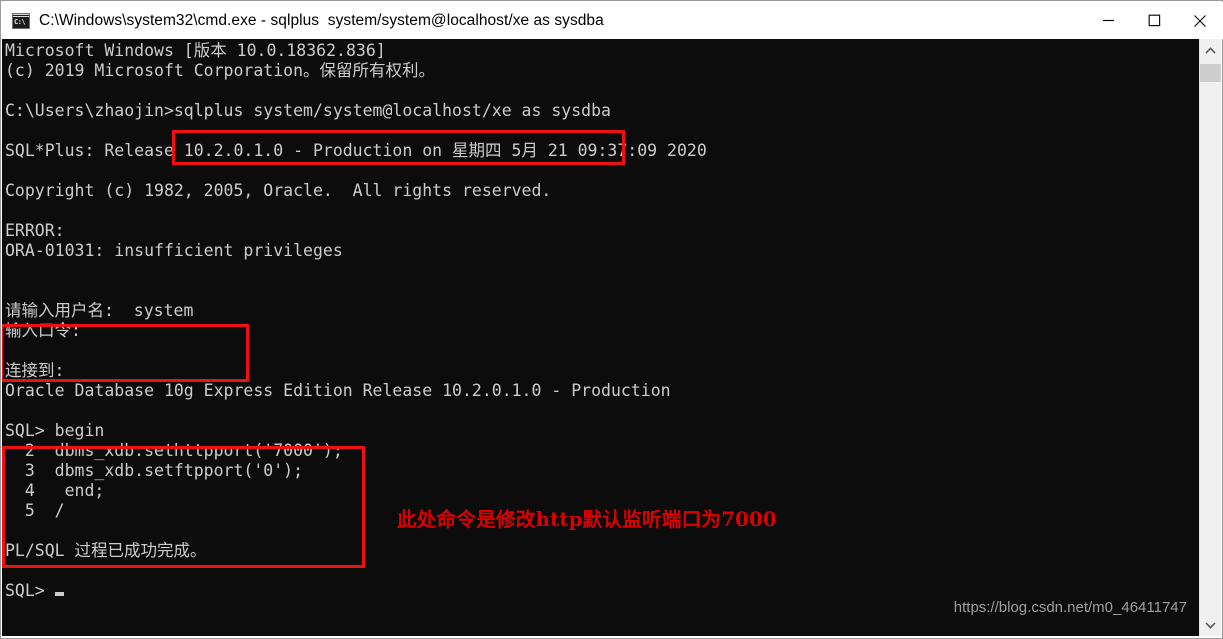 The width and height of the screenshot is (1223, 639). I want to click on chevron-down-icon, so click(1210, 625).